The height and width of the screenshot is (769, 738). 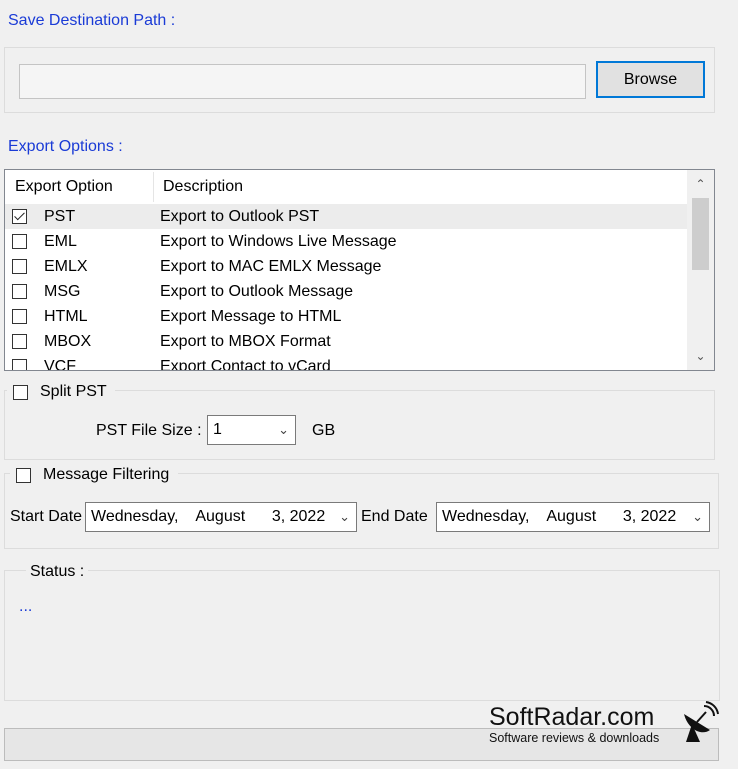 What do you see at coordinates (346, 362) in the screenshot?
I see `list-item-vcf: VCF Export Contact to vCard` at bounding box center [346, 362].